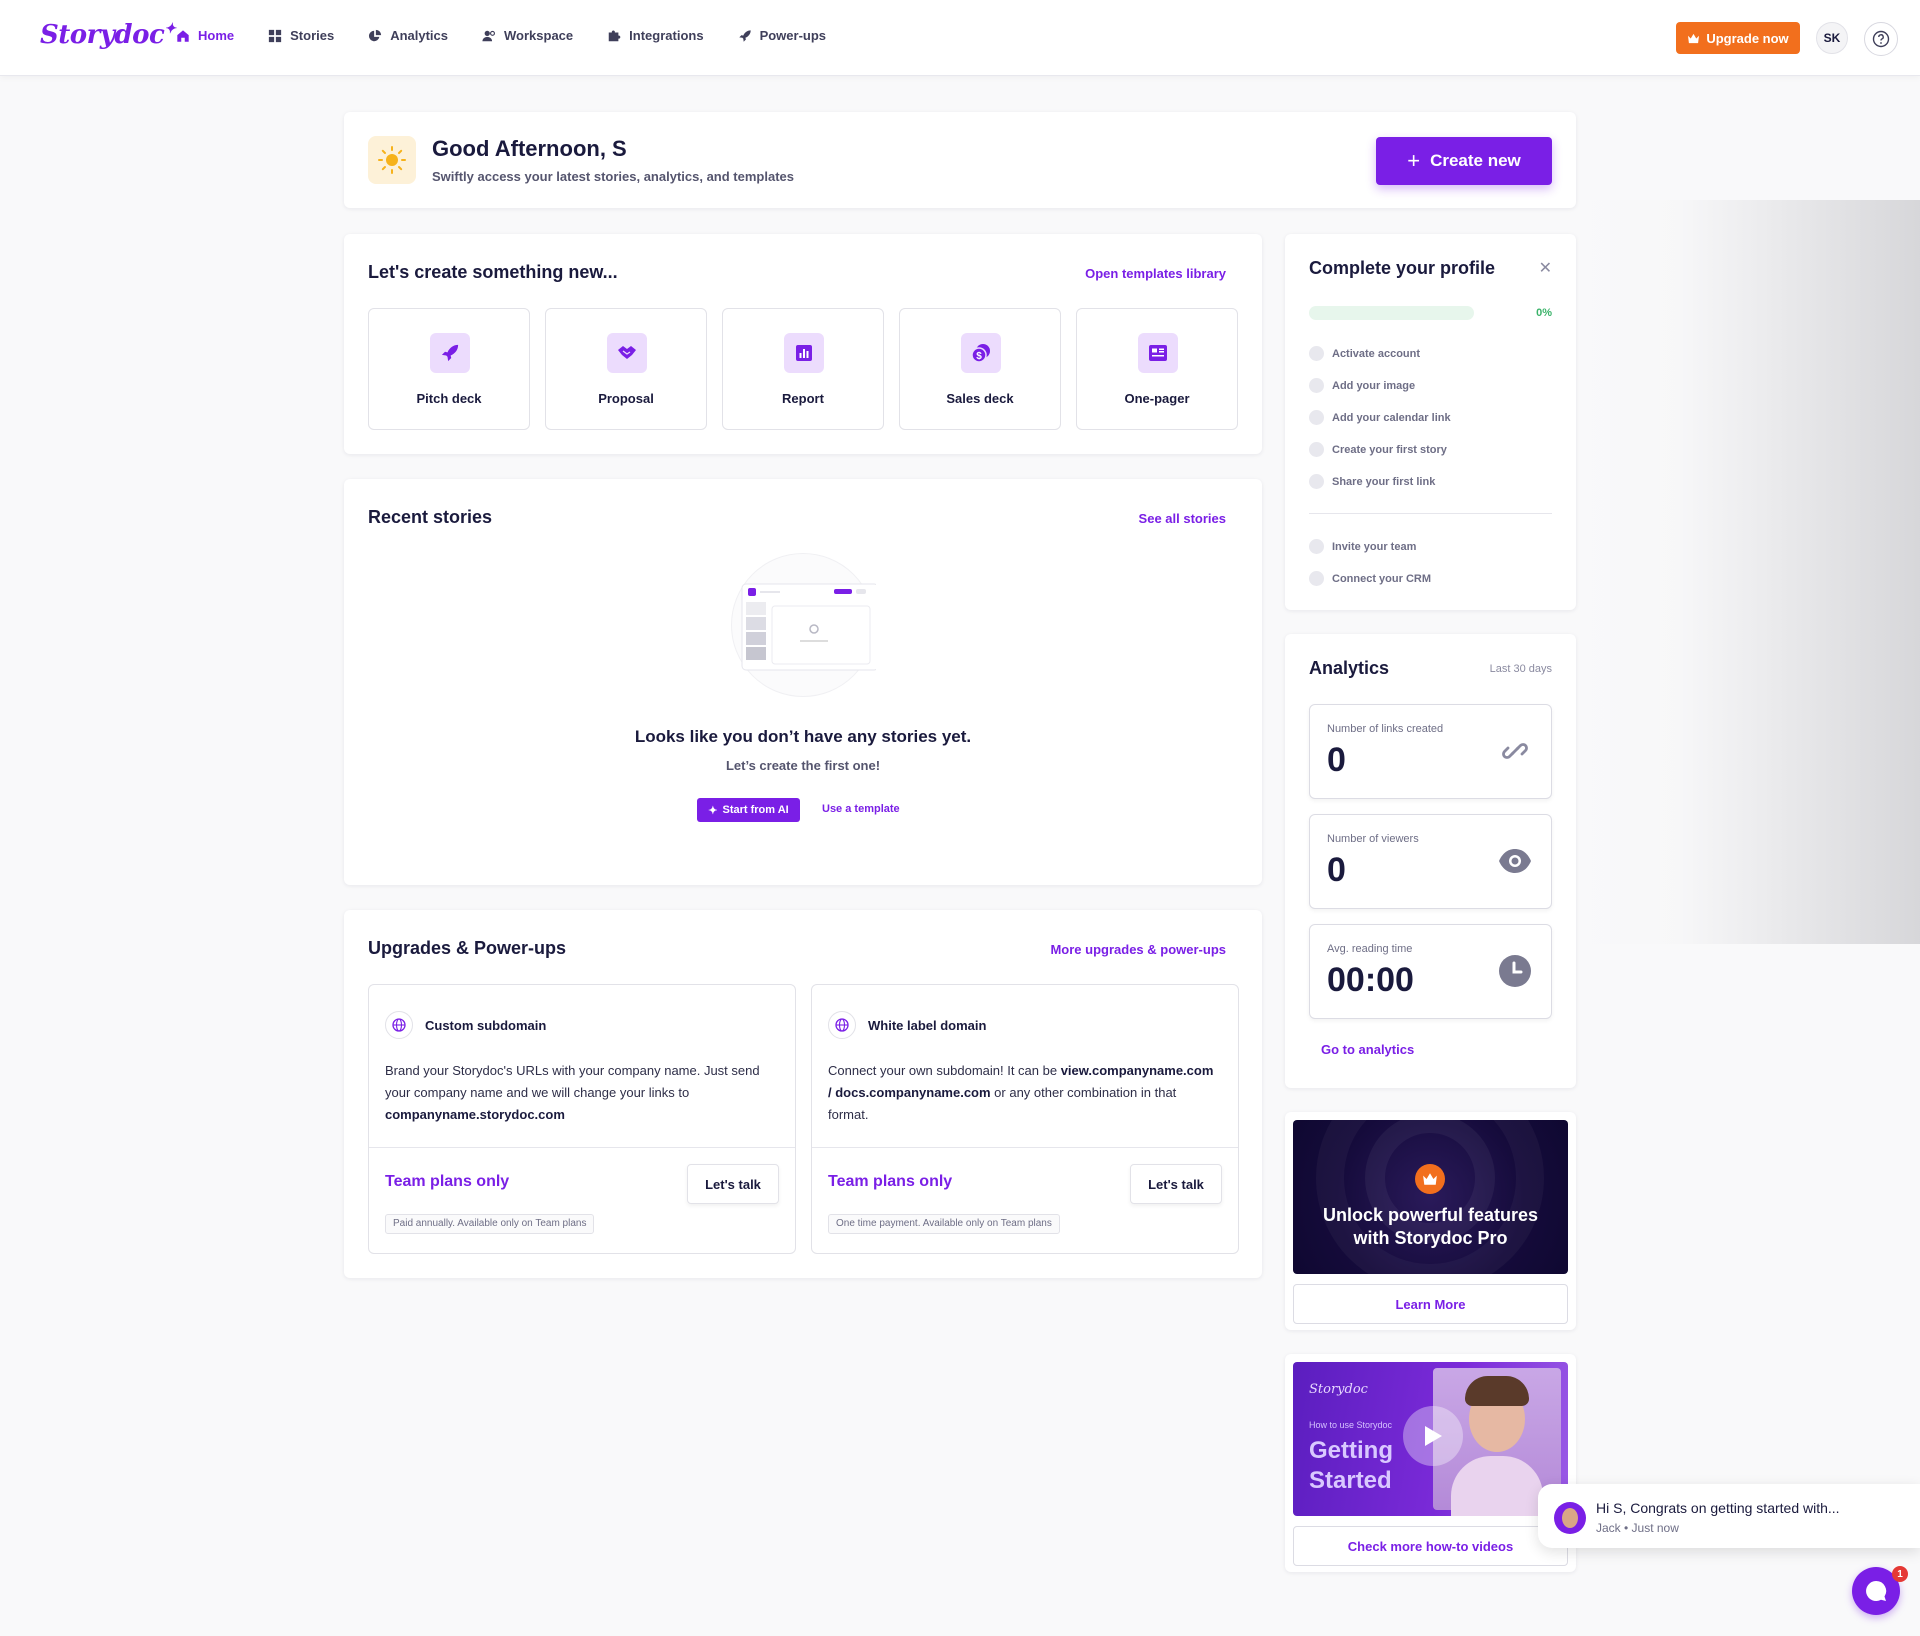 Image resolution: width=1920 pixels, height=1636 pixels. I want to click on clock-icon, so click(1515, 971).